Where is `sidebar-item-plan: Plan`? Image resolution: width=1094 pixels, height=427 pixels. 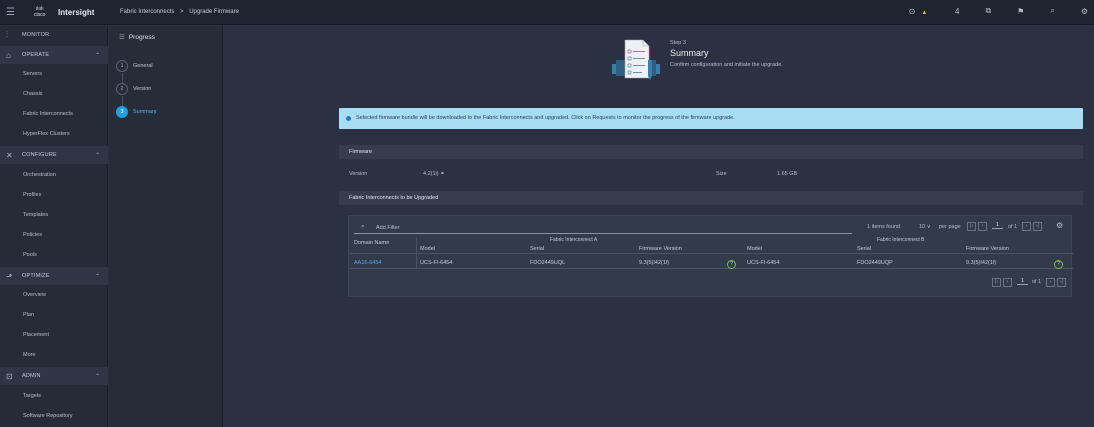 sidebar-item-plan: Plan is located at coordinates (28, 315).